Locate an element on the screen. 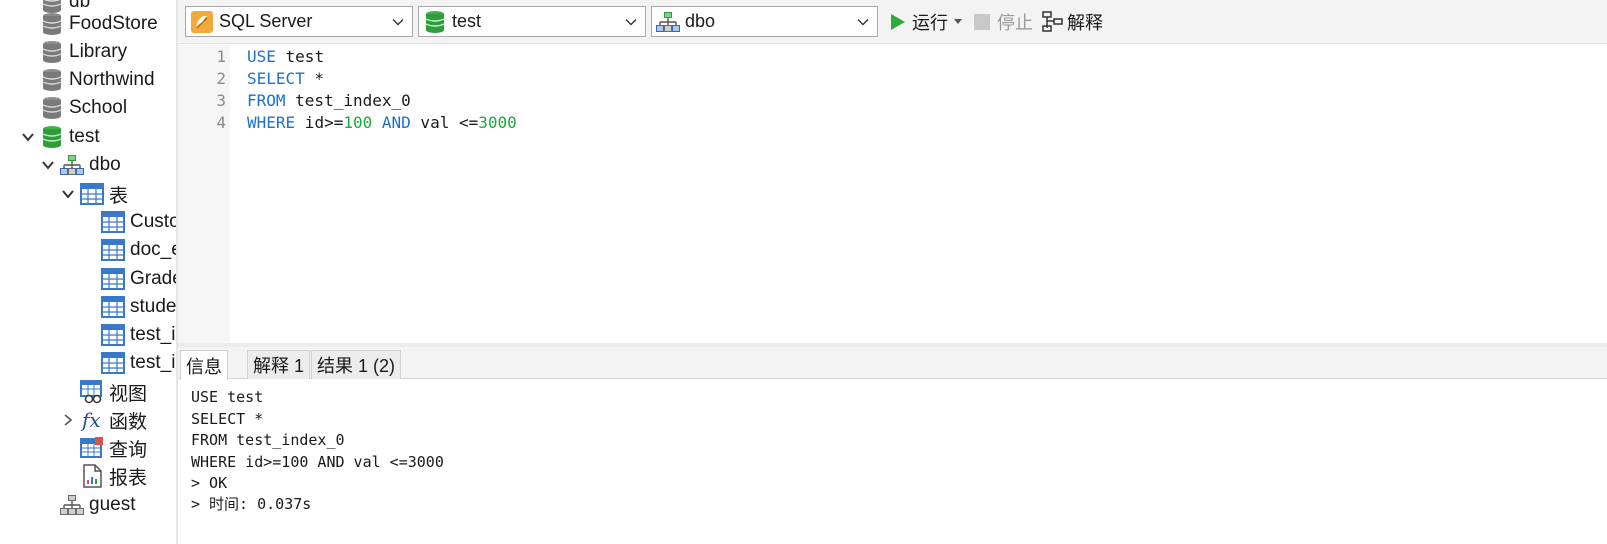 This screenshot has width=1607, height=544. schema-icon is located at coordinates (668, 22).